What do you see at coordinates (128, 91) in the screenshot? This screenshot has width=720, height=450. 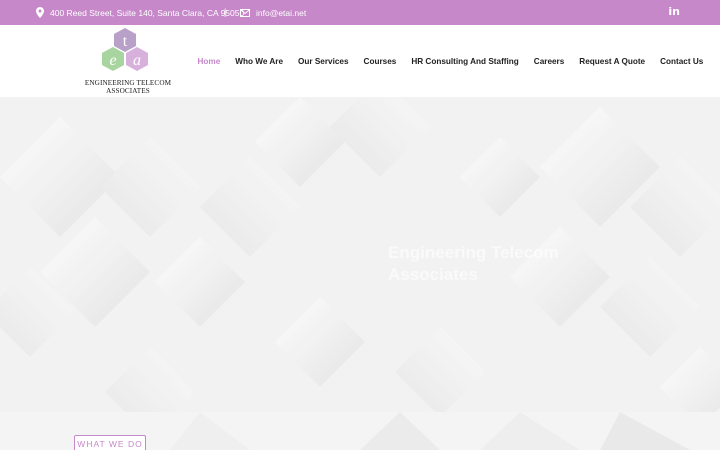 I see `logo-name-line2: ASSOCIATES` at bounding box center [128, 91].